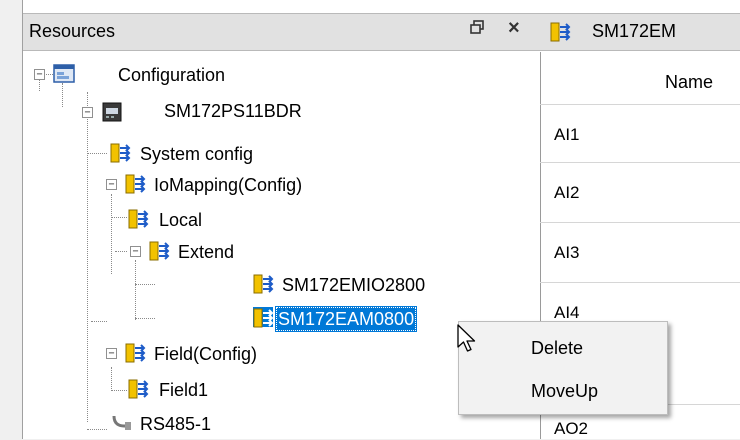 The image size is (740, 440). What do you see at coordinates (121, 422) in the screenshot?
I see `serial-port-icon` at bounding box center [121, 422].